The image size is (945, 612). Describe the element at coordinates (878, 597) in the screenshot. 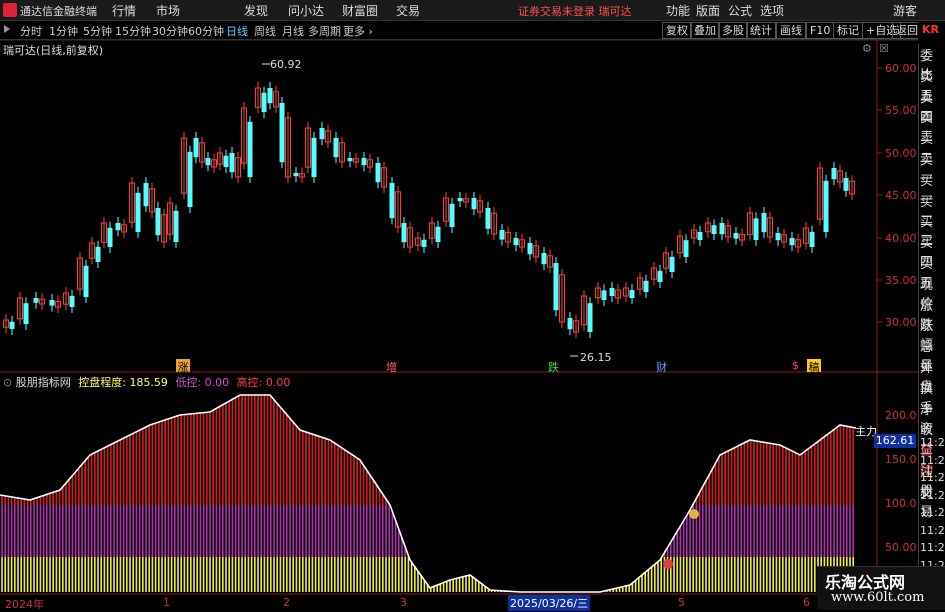

I see `watermark-url: www.60lt.com` at that location.